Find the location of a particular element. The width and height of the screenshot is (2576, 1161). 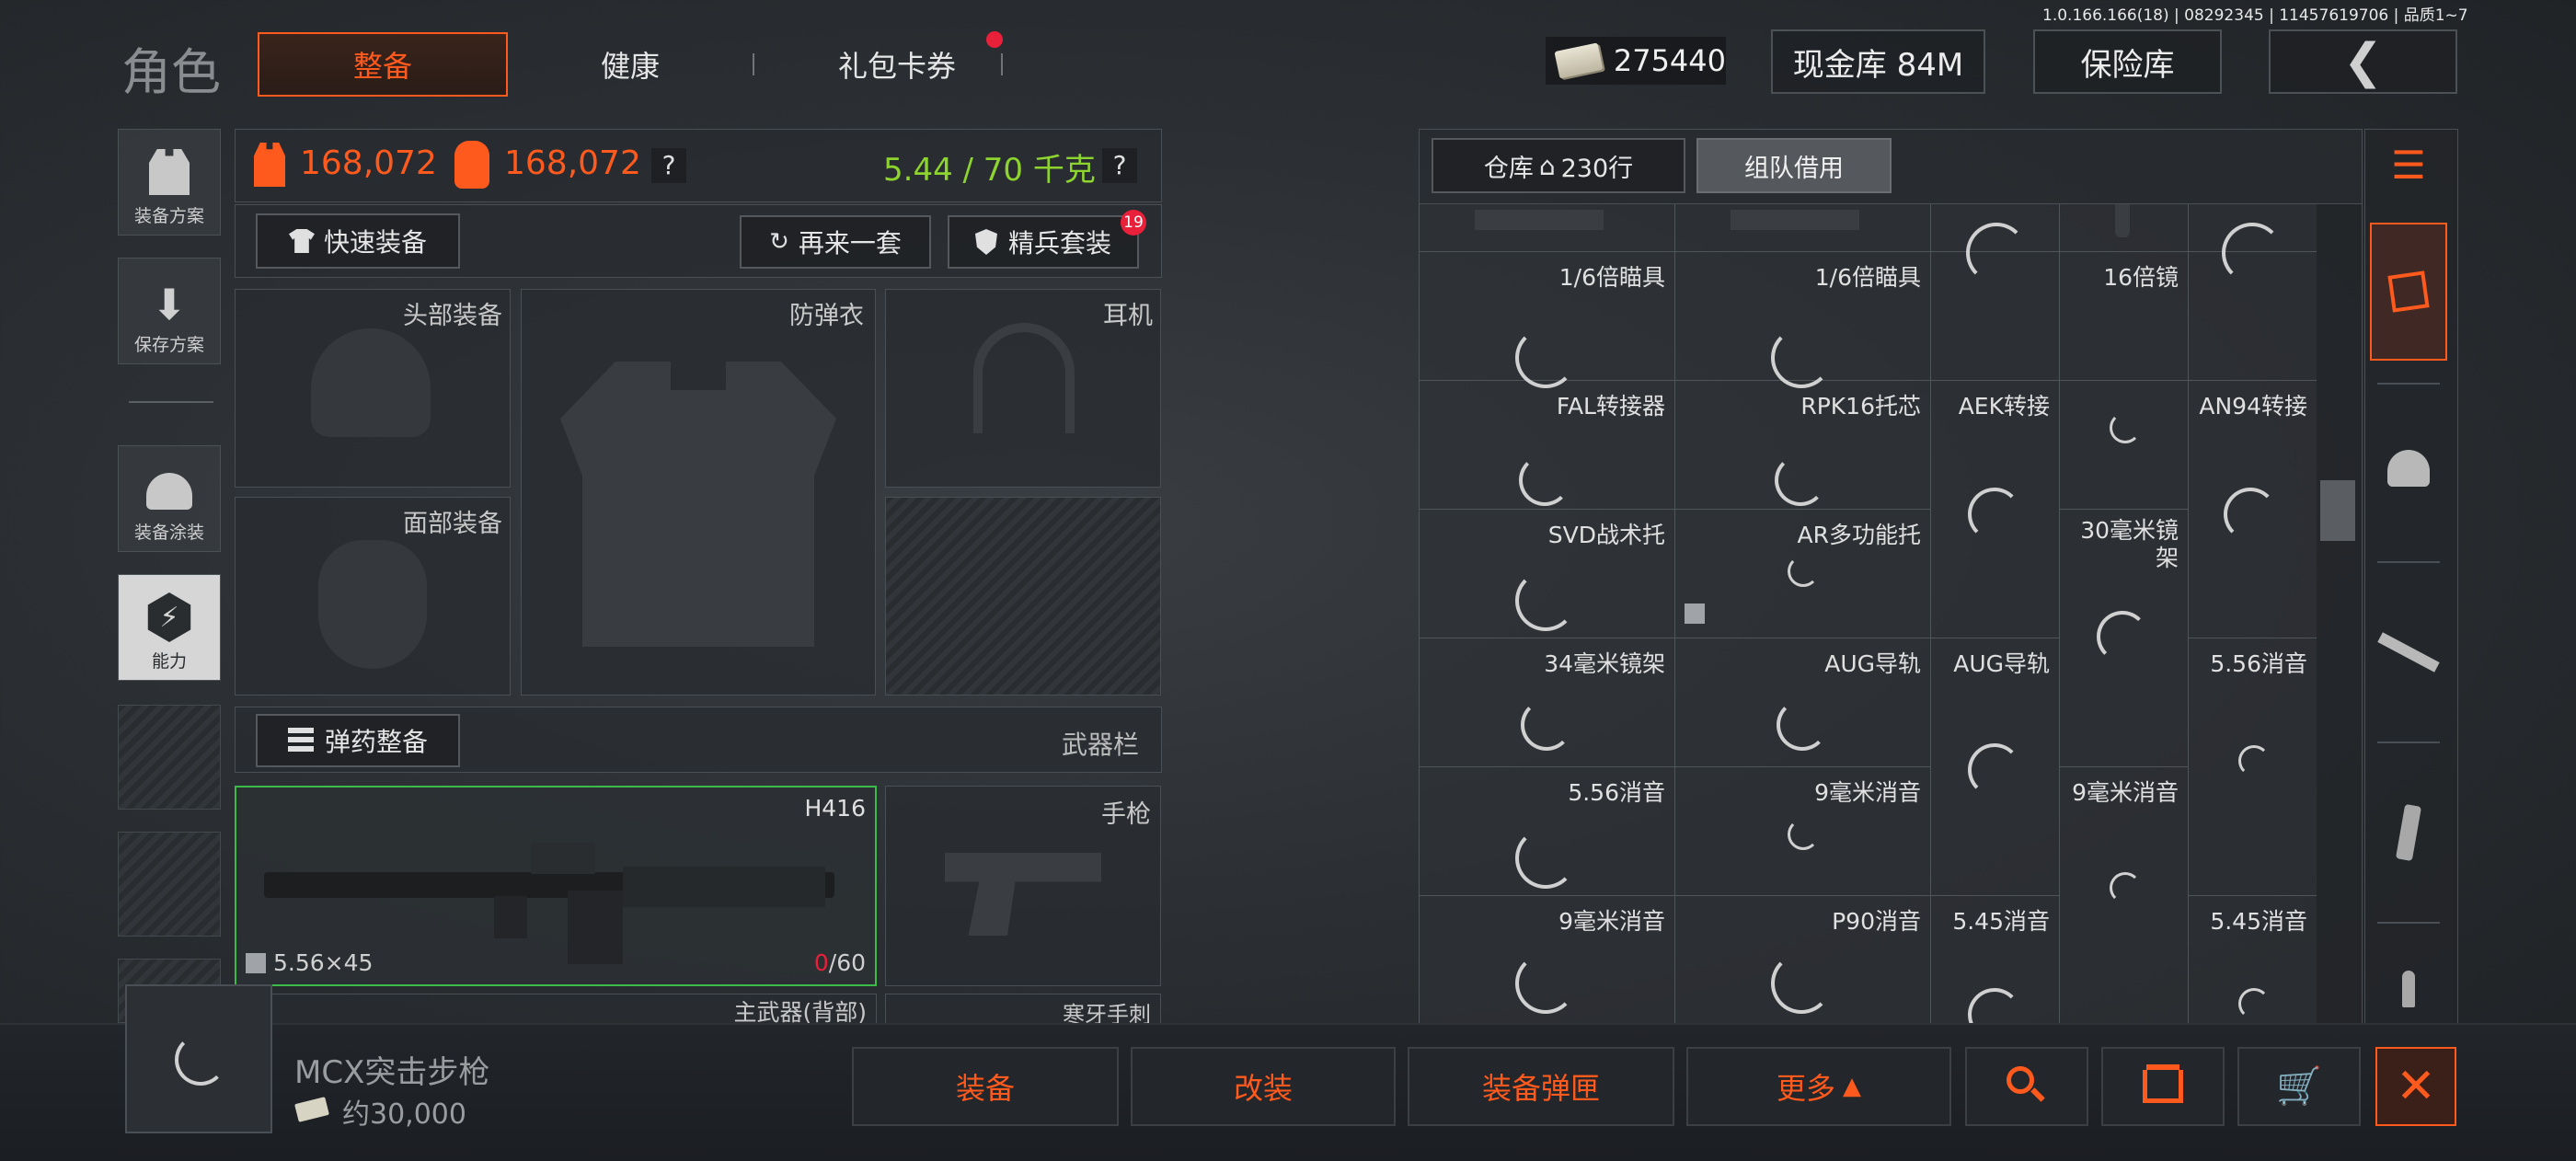

category-ammo-tab is located at coordinates (2408, 989).